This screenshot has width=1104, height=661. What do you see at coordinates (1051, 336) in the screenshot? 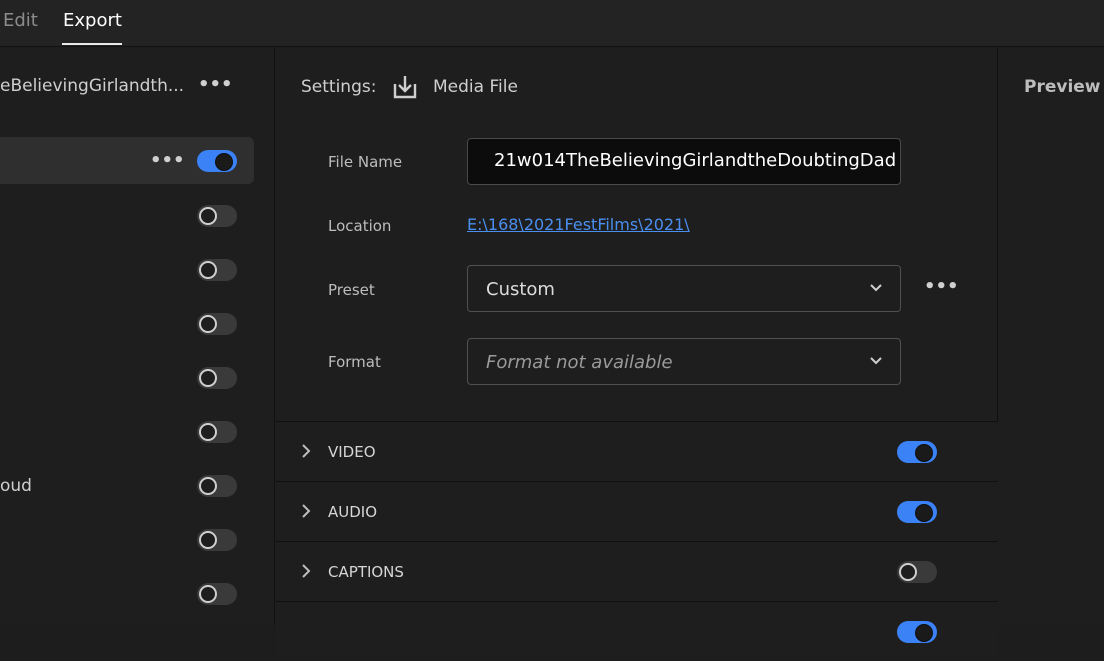
I see `preview-panel: Preview` at bounding box center [1051, 336].